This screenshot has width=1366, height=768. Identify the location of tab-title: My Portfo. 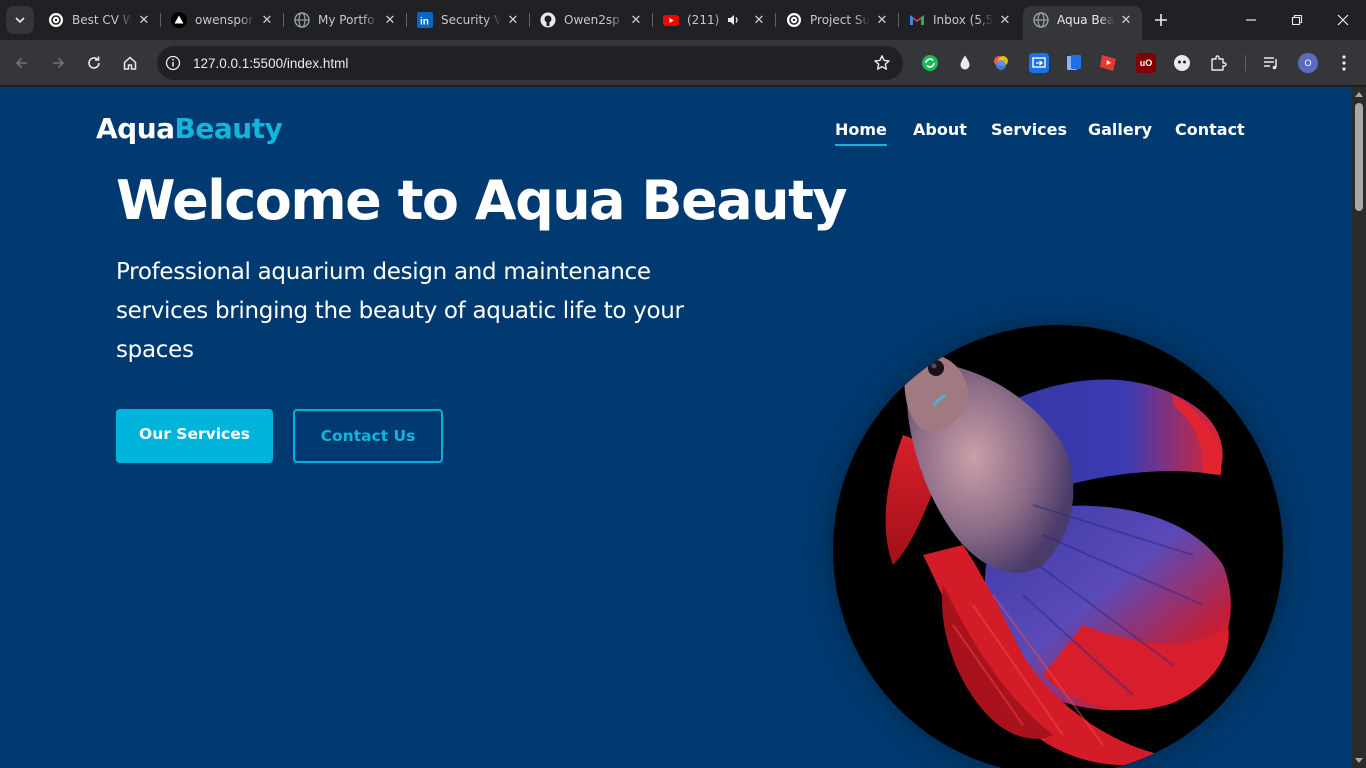
(346, 20).